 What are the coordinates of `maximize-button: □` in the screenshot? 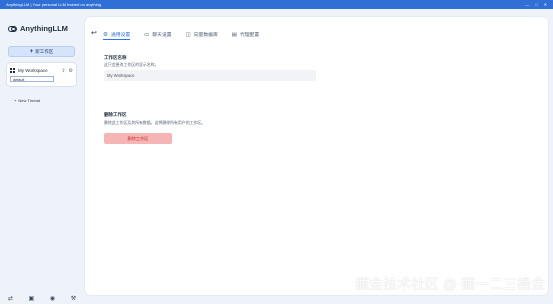 It's located at (536, 4).